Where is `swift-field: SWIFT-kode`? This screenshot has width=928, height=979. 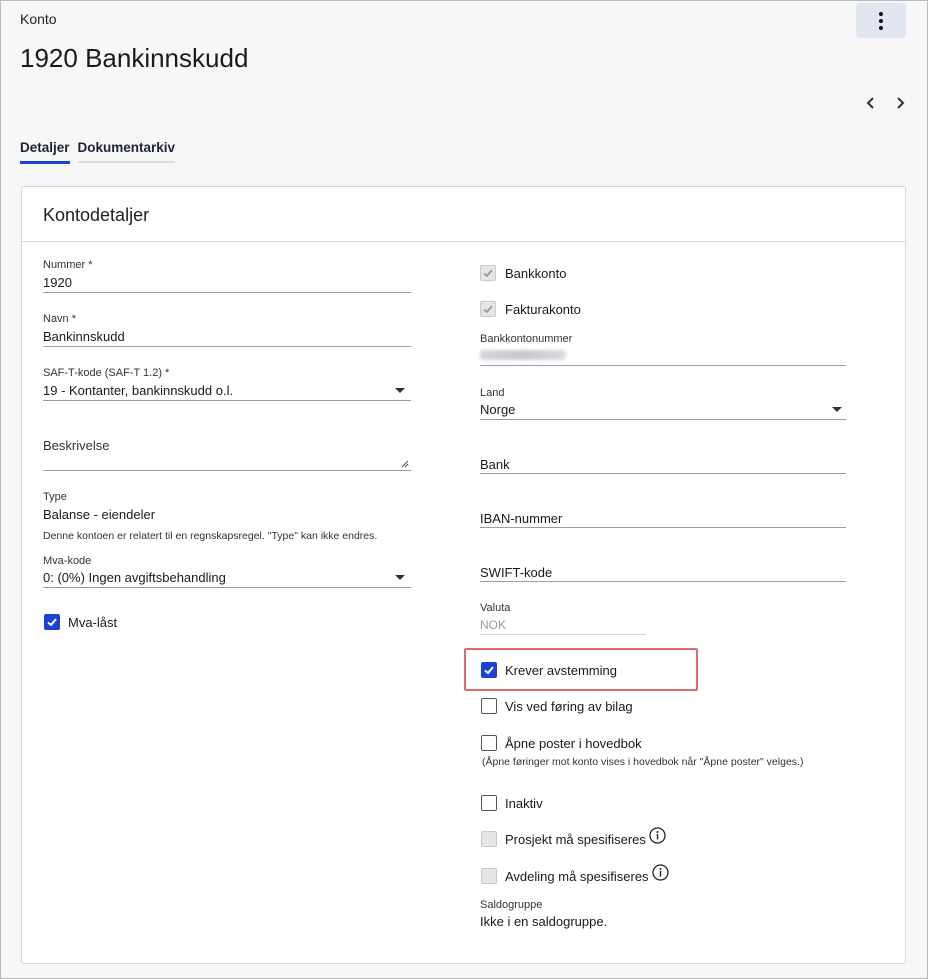
swift-field: SWIFT-kode is located at coordinates (516, 572).